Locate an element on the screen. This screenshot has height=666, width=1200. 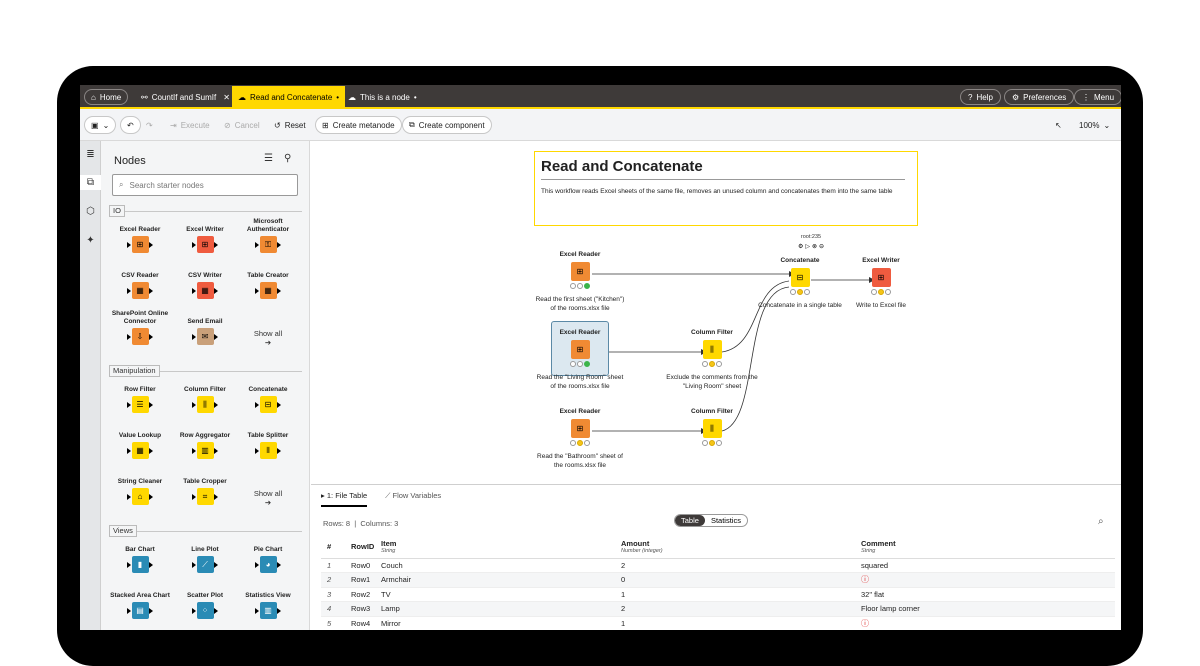
reset-icon: ⊖ is located at coordinates (821, 246).